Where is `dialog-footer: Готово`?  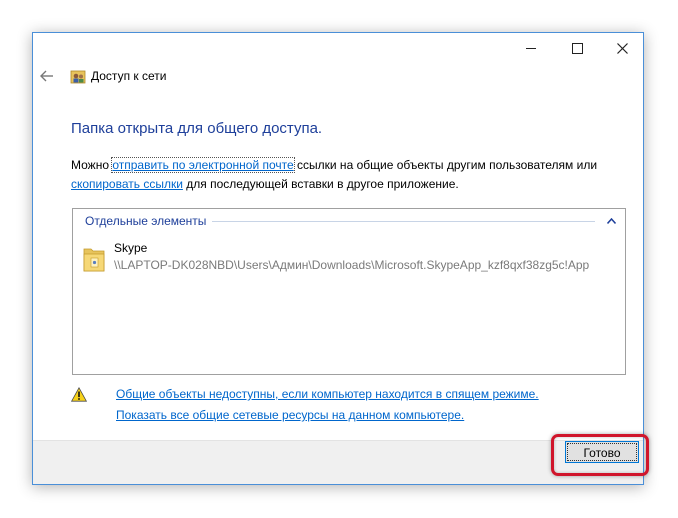 dialog-footer: Готово is located at coordinates (341, 459).